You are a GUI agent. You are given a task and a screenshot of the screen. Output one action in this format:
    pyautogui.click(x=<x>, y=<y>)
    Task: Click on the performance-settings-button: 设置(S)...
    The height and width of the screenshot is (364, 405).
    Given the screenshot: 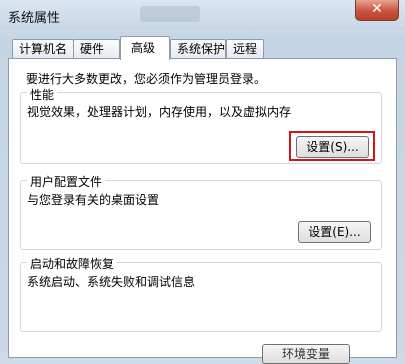 What is the action you would take?
    pyautogui.click(x=332, y=147)
    